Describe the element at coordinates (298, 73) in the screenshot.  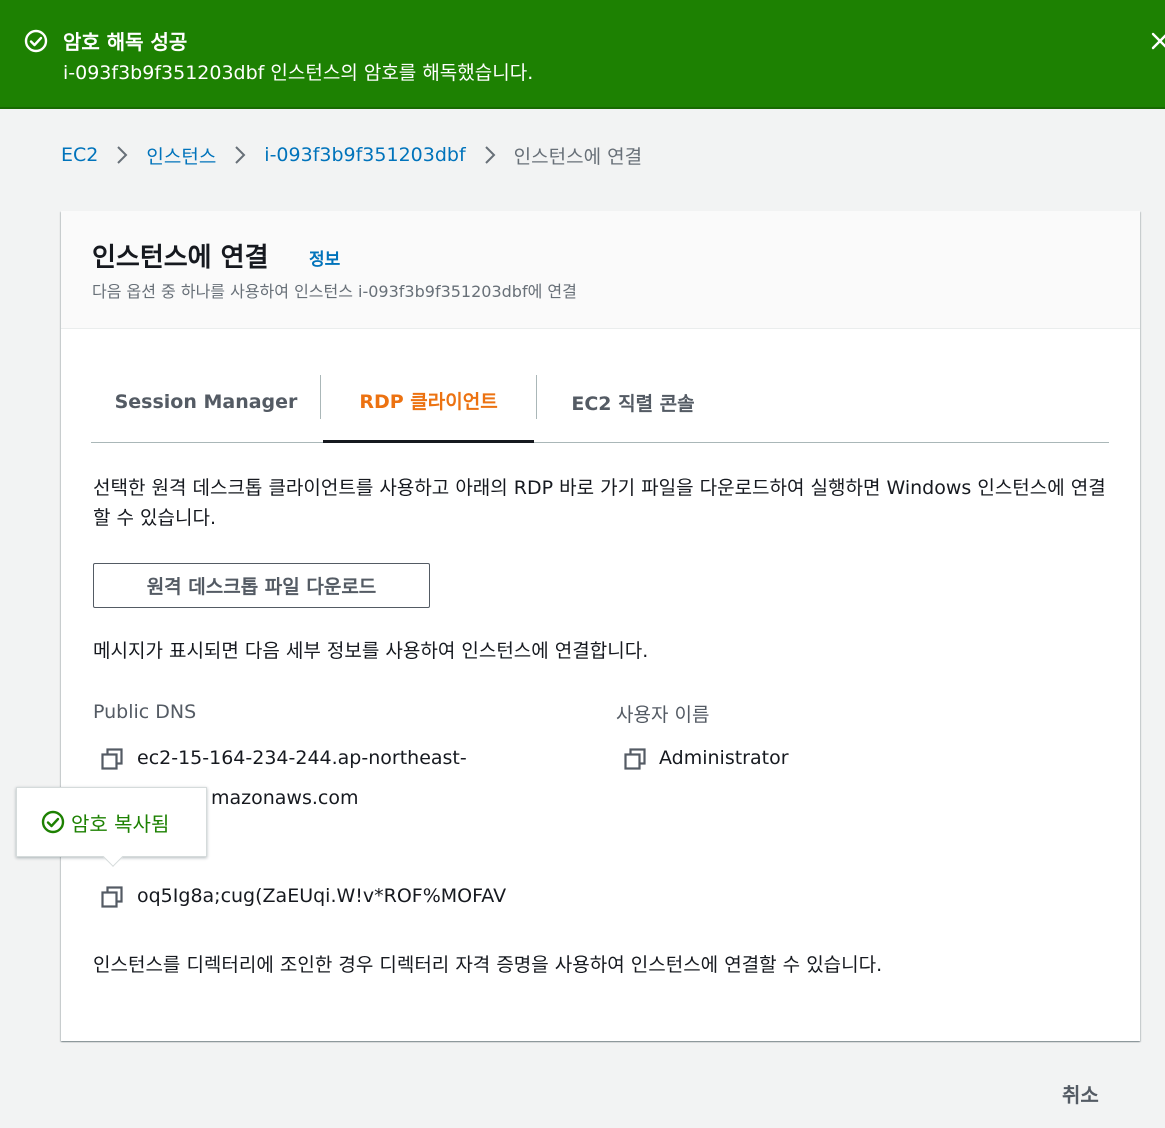
I see `flash-message: i-093f3b9f351203dbf 인스턴스의 암호를 해독했습니다.` at that location.